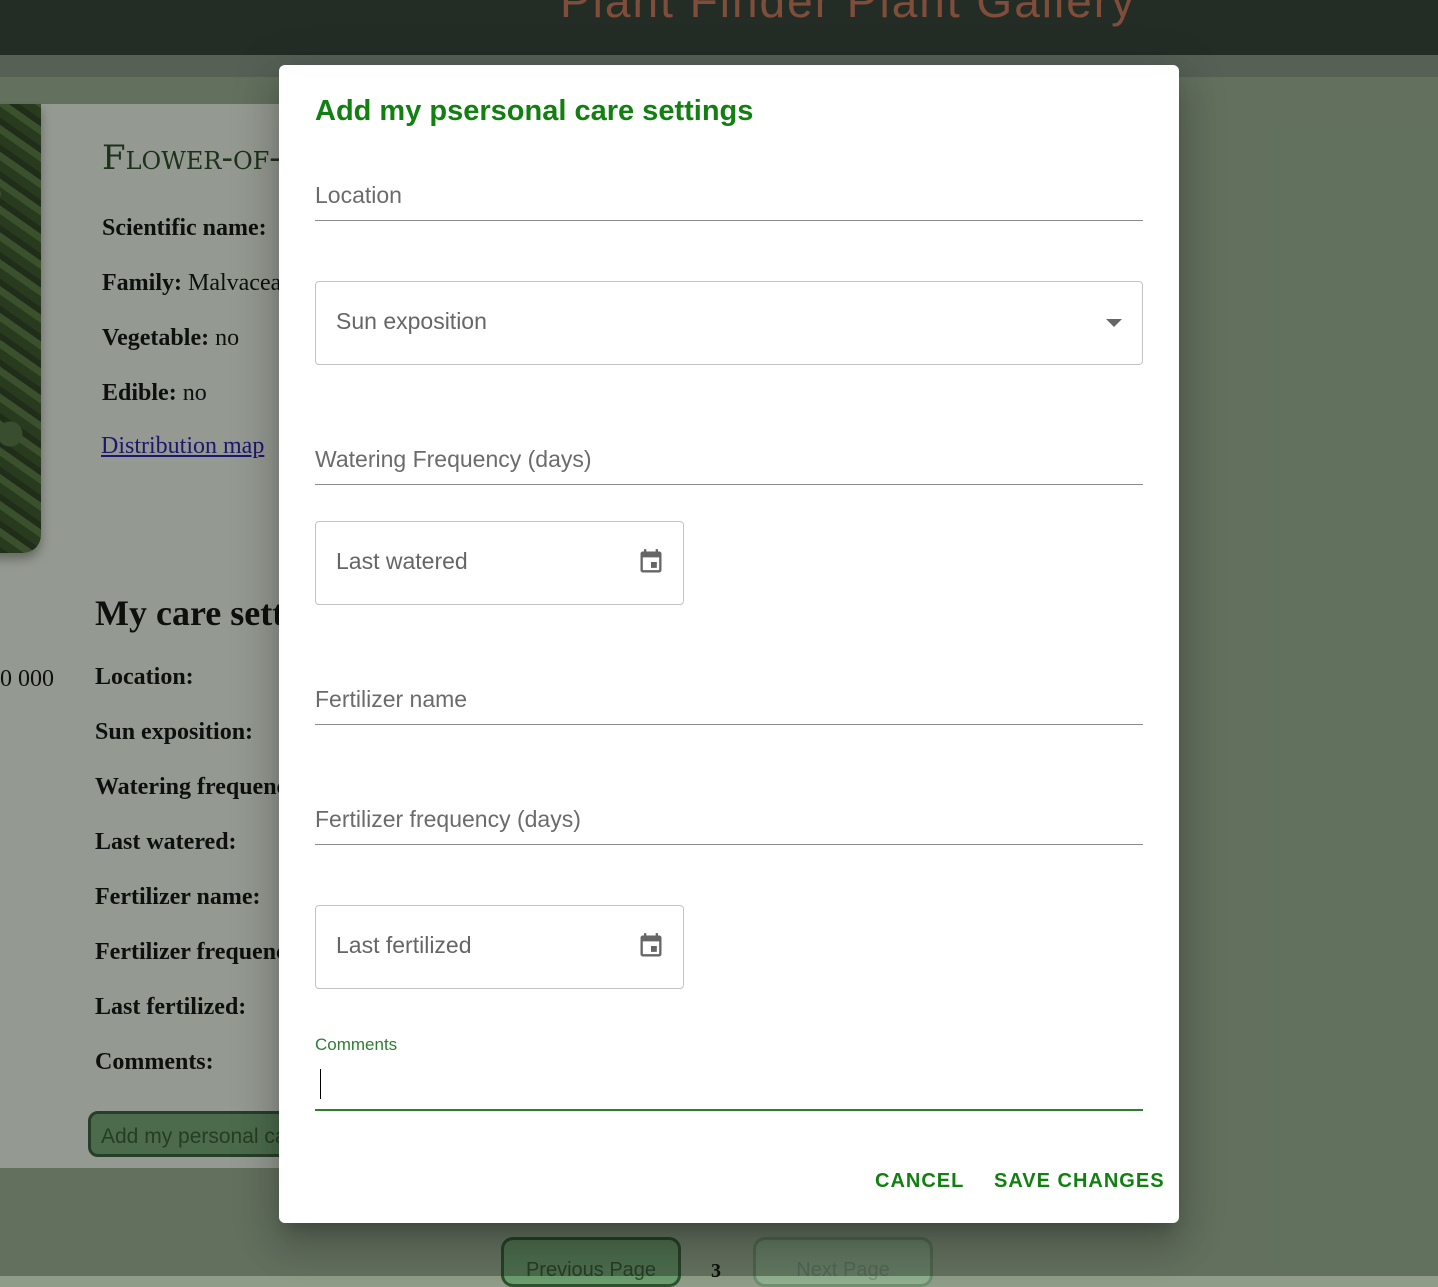 Image resolution: width=1438 pixels, height=1287 pixels. I want to click on fertilizer-frequency-field: Fertilizer frequency (days), so click(729, 822).